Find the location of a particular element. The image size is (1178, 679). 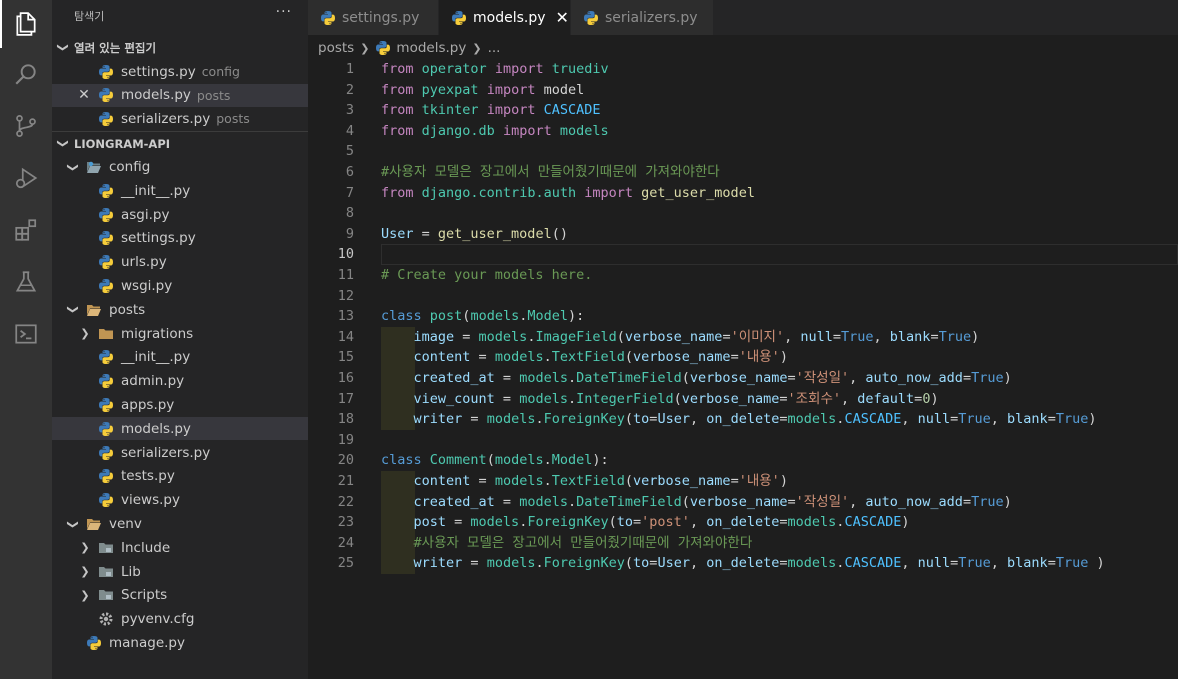

code-line: 10 is located at coordinates (743, 255).